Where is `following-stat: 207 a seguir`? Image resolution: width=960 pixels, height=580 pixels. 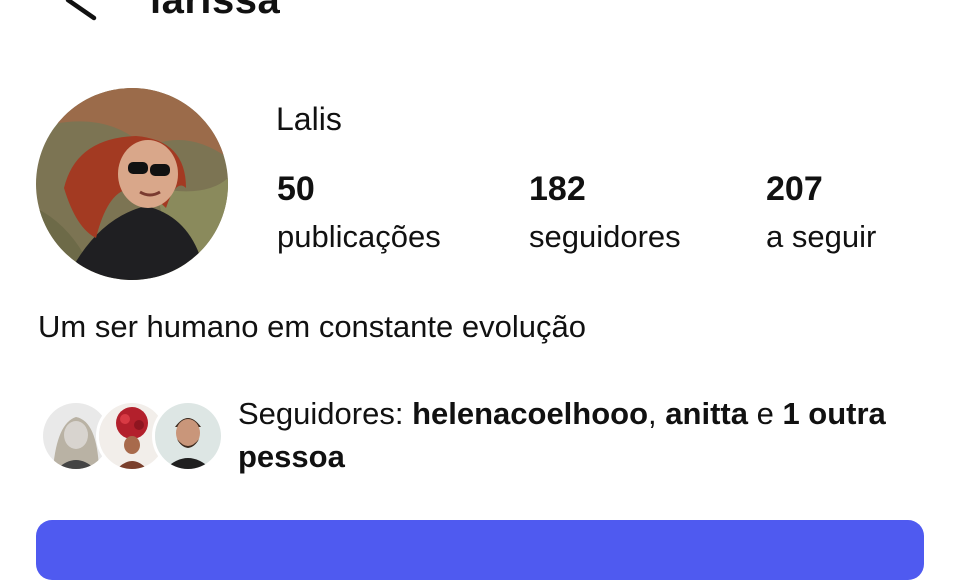
following-stat: 207 a seguir is located at coordinates (821, 213).